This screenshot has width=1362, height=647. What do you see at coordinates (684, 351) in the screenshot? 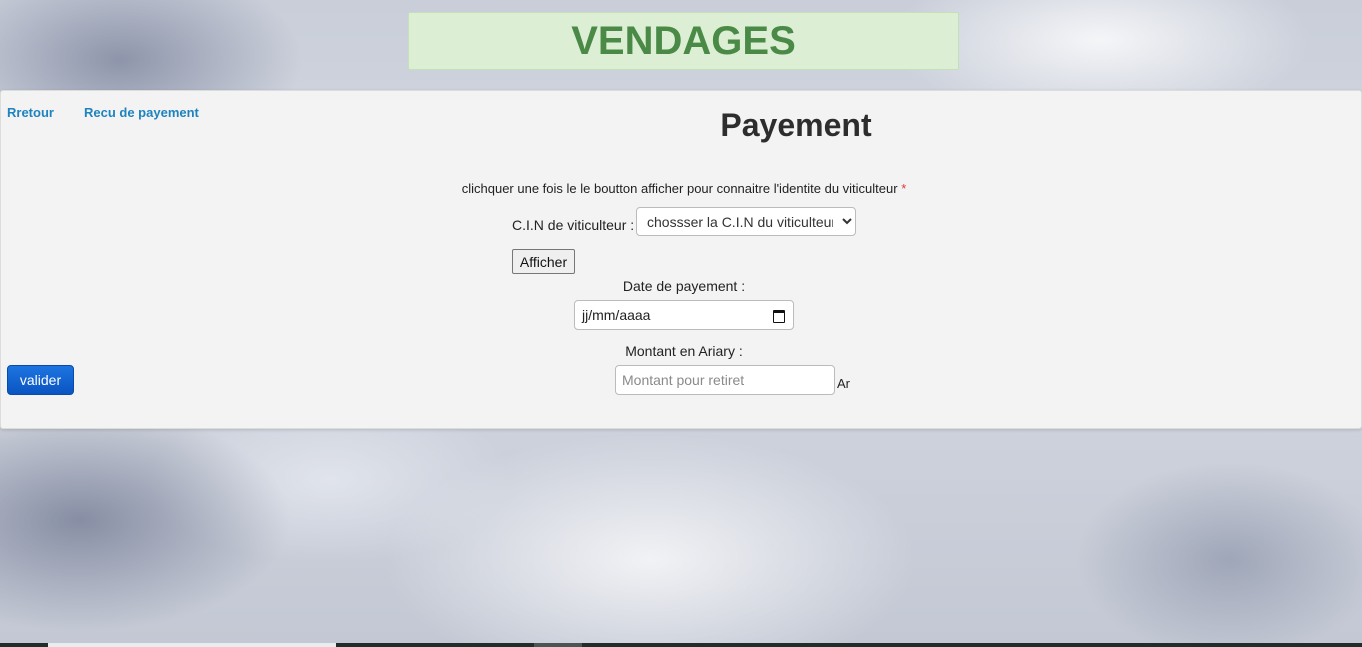
I see `montant-label: Montant en Ariary :` at bounding box center [684, 351].